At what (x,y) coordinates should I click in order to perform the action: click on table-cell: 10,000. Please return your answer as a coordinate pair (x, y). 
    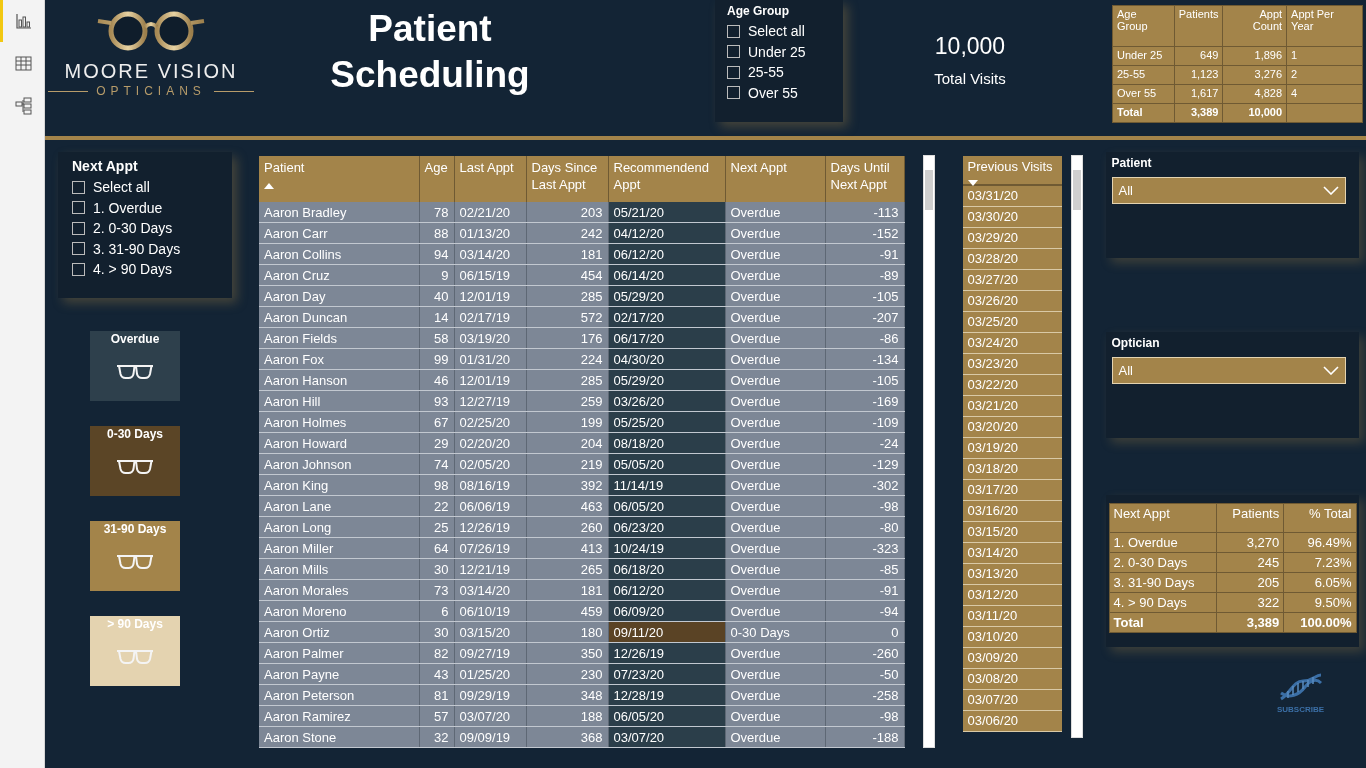
    Looking at the image, I should click on (1254, 113).